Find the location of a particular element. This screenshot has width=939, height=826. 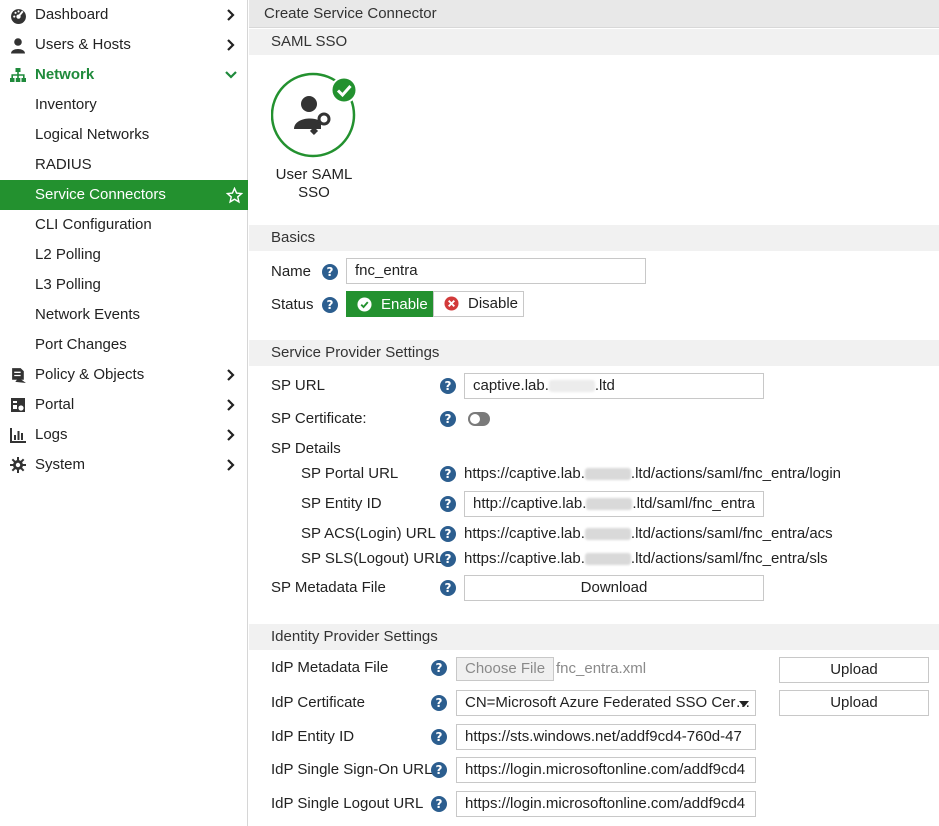

sp-url-suffix: .ltd is located at coordinates (604, 385).